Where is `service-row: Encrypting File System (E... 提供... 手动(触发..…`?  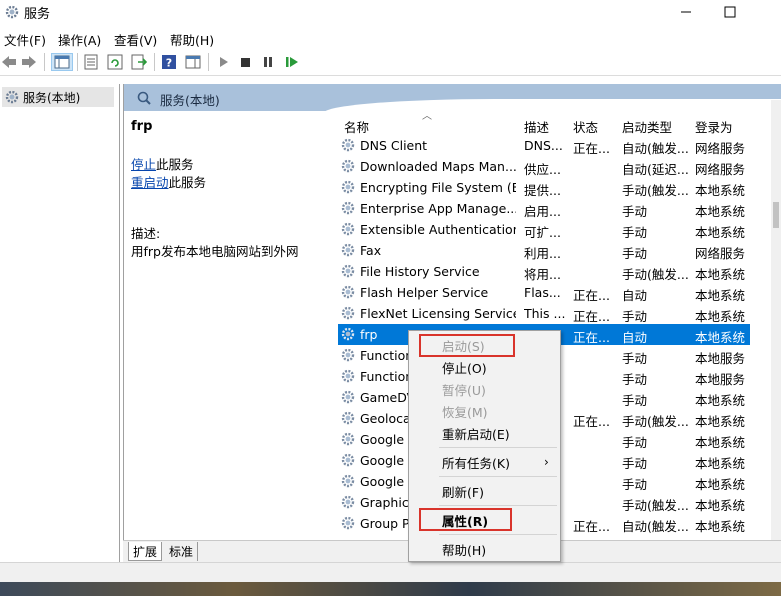 service-row: Encrypting File System (E... 提供... 手动(触发..… is located at coordinates (544, 187).